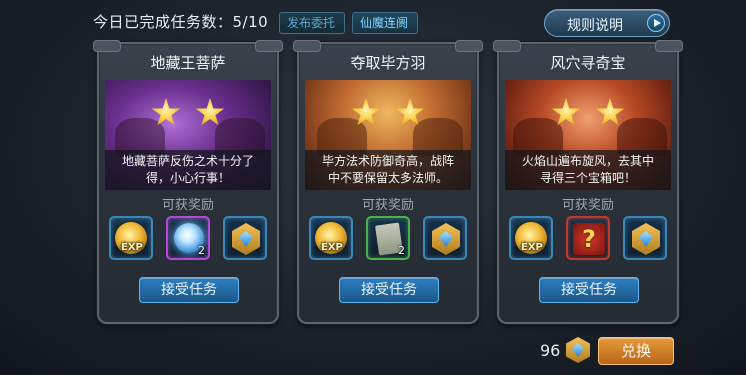 The width and height of the screenshot is (746, 375). What do you see at coordinates (312, 23) in the screenshot?
I see `tab-publish-commission: 发布委托` at bounding box center [312, 23].